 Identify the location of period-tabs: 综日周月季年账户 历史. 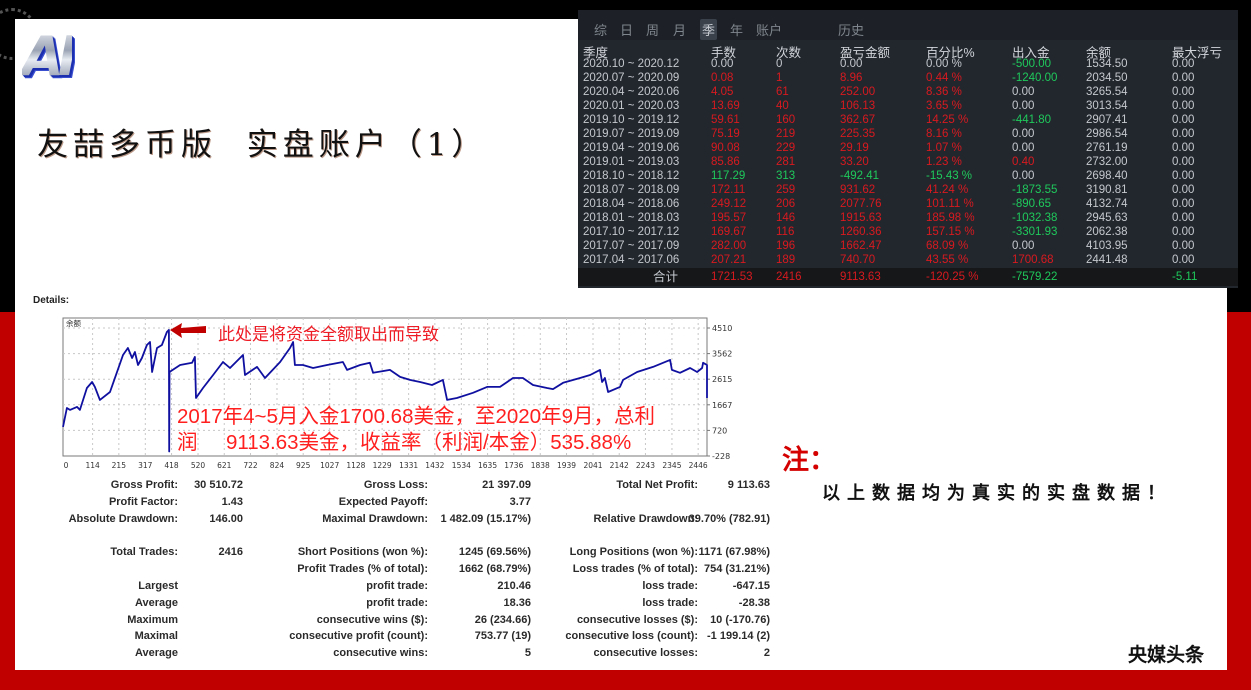
(908, 25).